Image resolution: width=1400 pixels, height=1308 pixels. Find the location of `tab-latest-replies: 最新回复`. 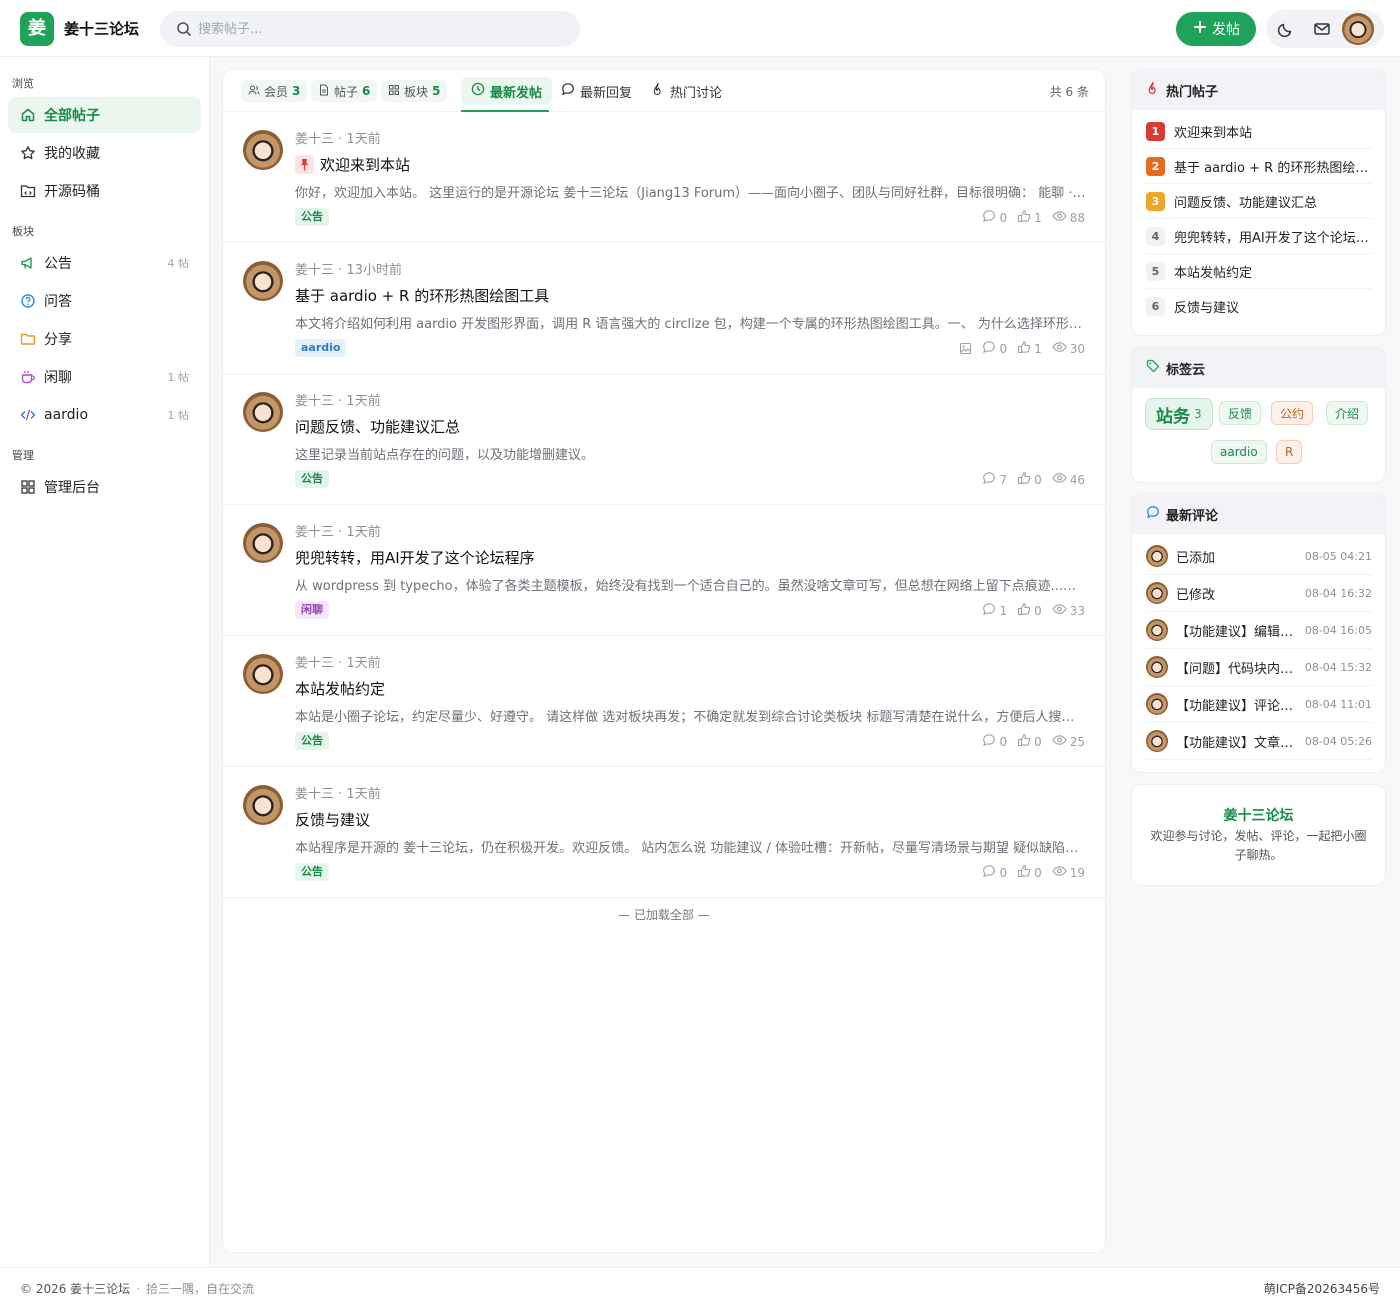

tab-latest-replies: 最新回复 is located at coordinates (596, 91).